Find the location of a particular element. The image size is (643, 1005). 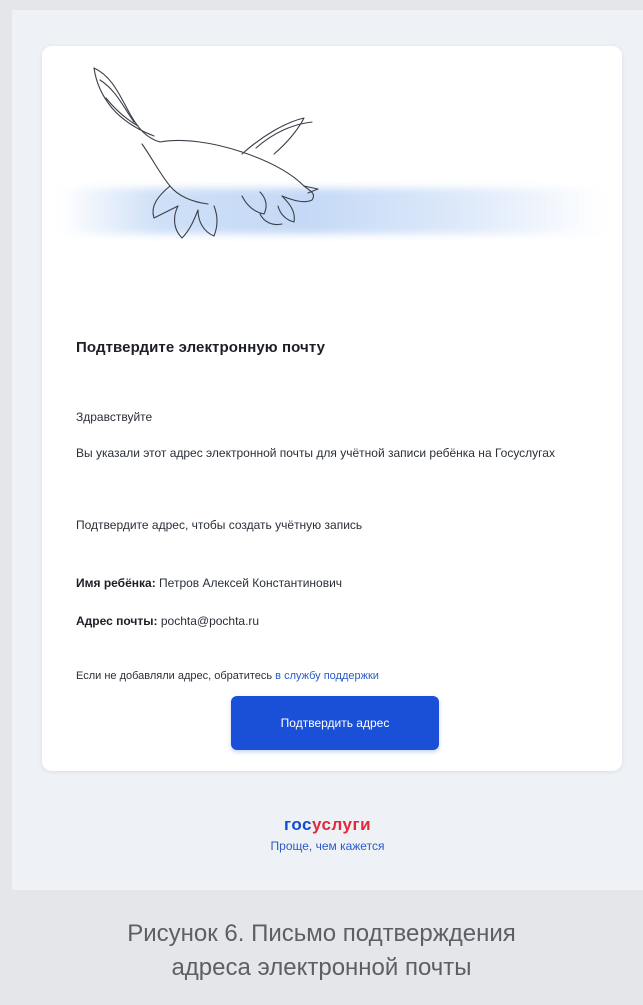

support-prefix: Если не добавляли адрес, обратитесь is located at coordinates (174, 676).